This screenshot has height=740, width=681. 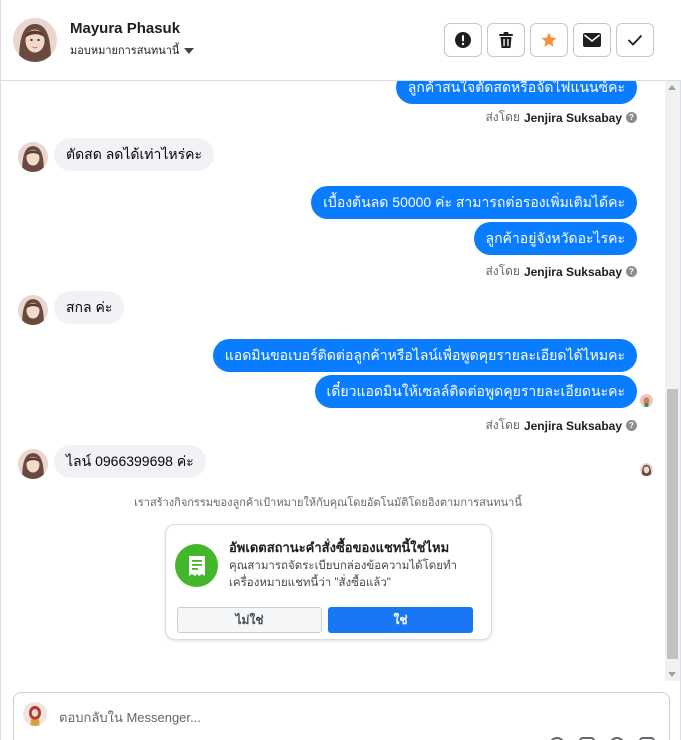 What do you see at coordinates (672, 674) in the screenshot?
I see `scroll-down-arrow` at bounding box center [672, 674].